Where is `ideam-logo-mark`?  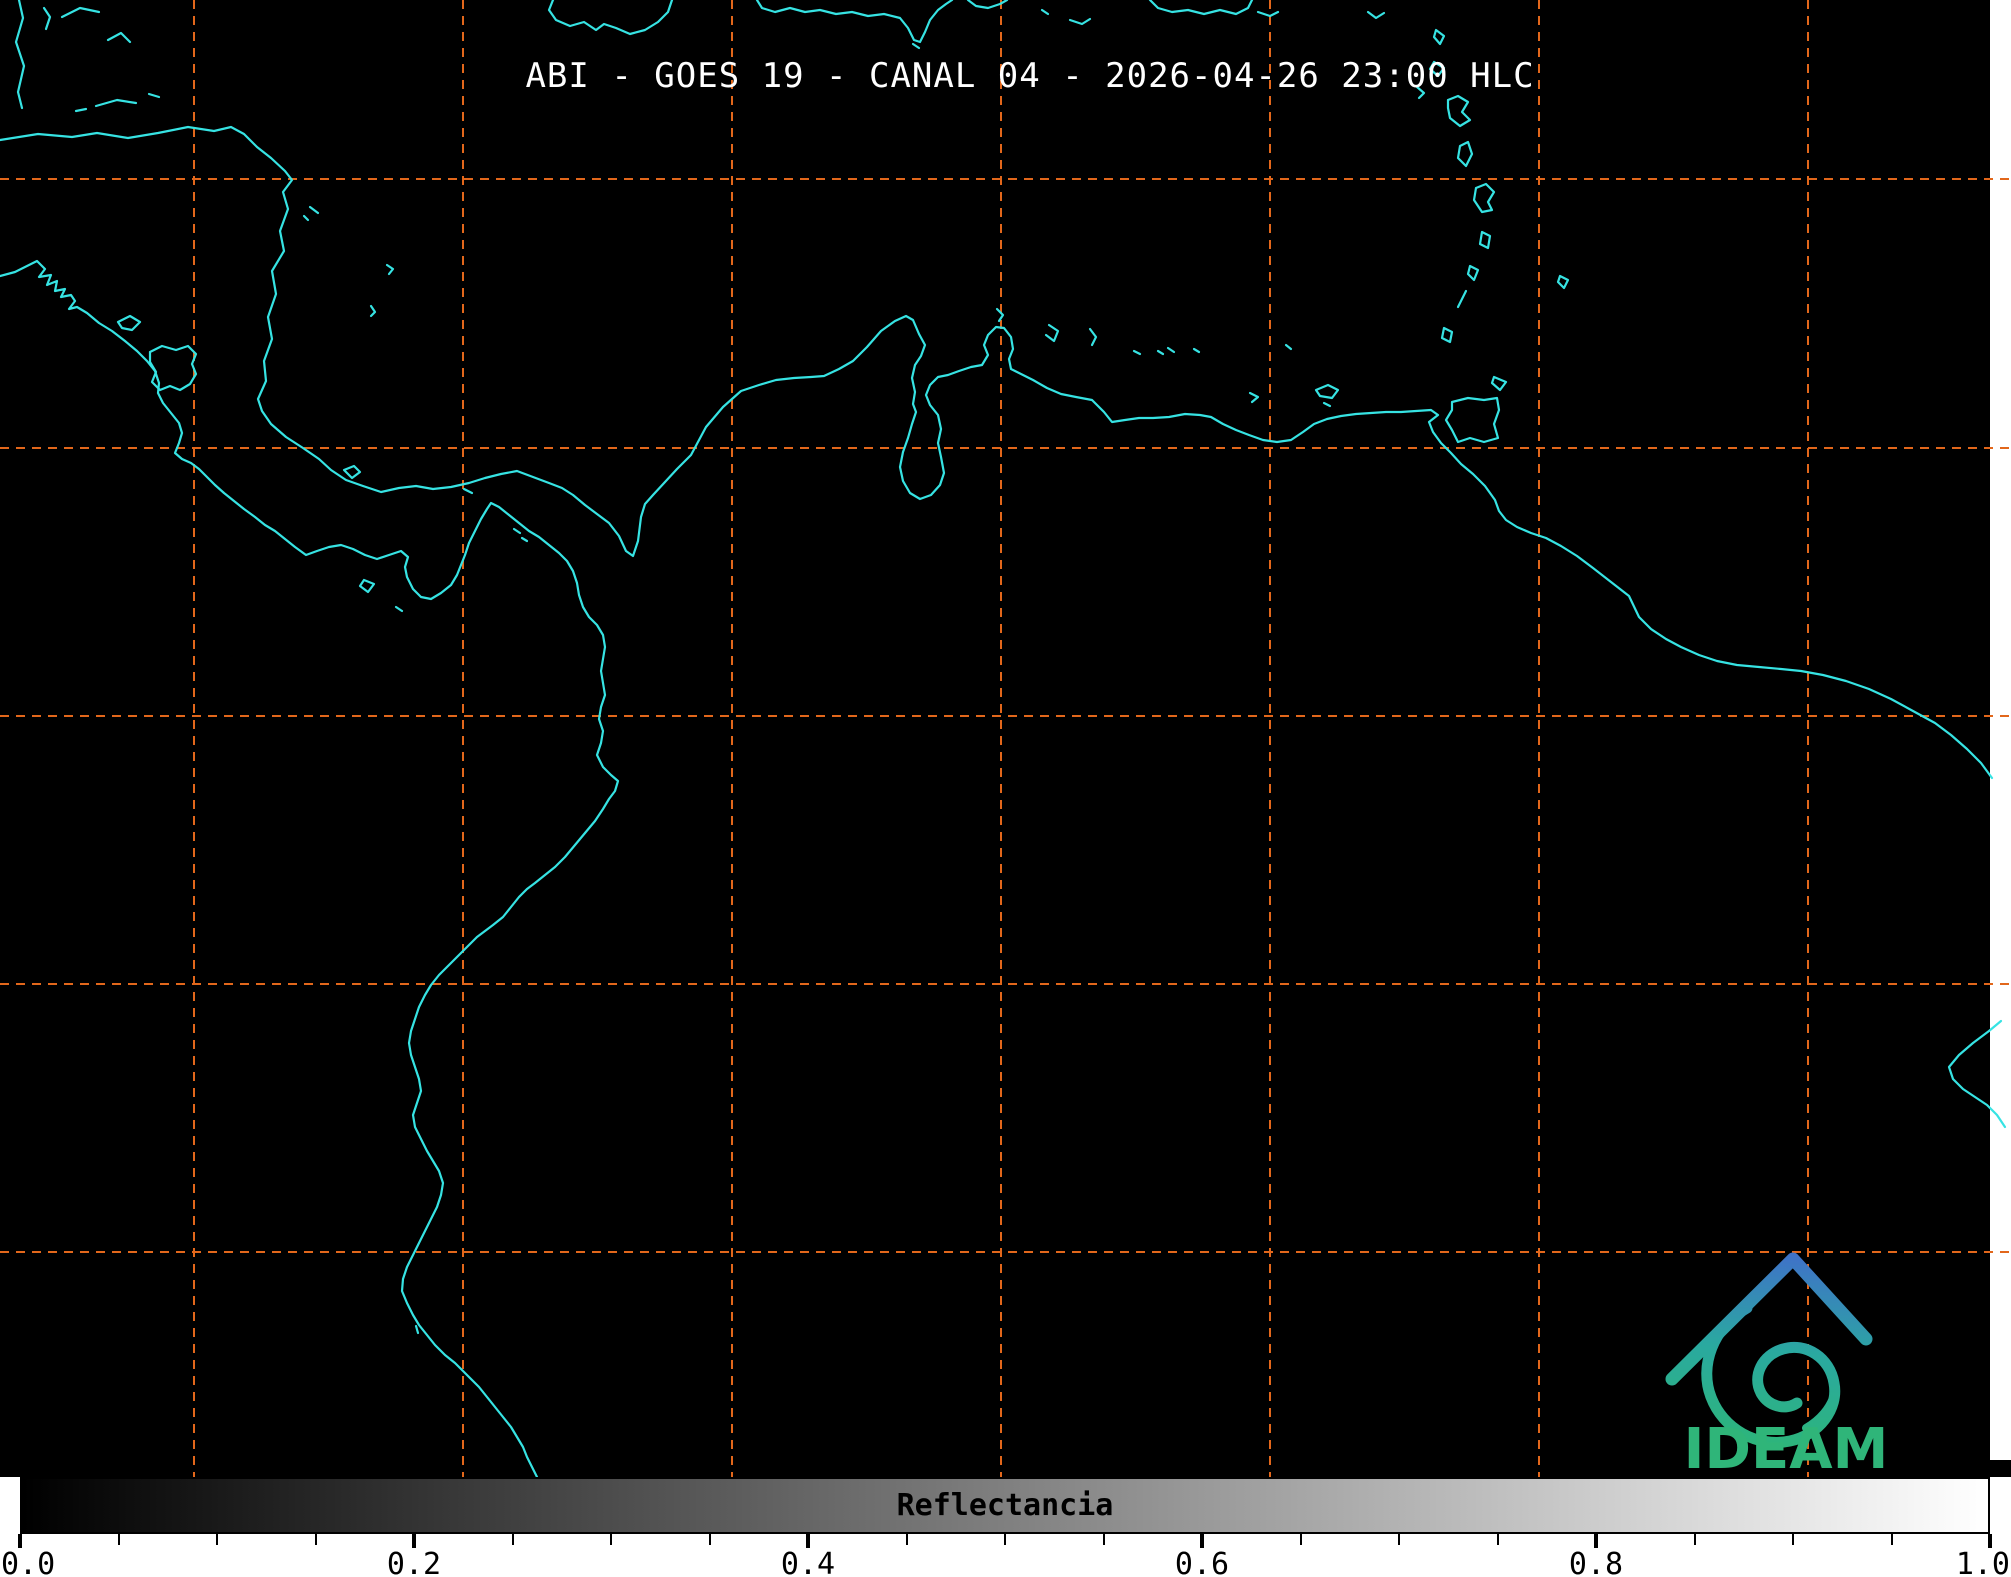 ideam-logo-mark is located at coordinates (1769, 1350).